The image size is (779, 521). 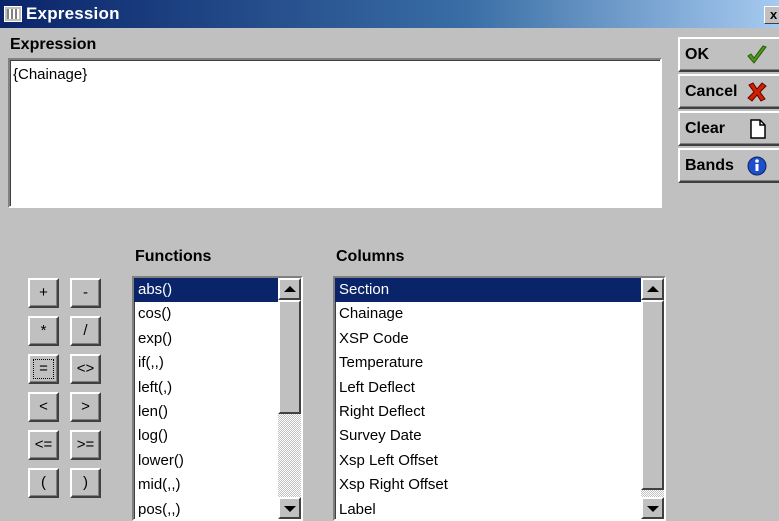 What do you see at coordinates (499, 412) in the screenshot?
I see `column-list-item: Right Deflect` at bounding box center [499, 412].